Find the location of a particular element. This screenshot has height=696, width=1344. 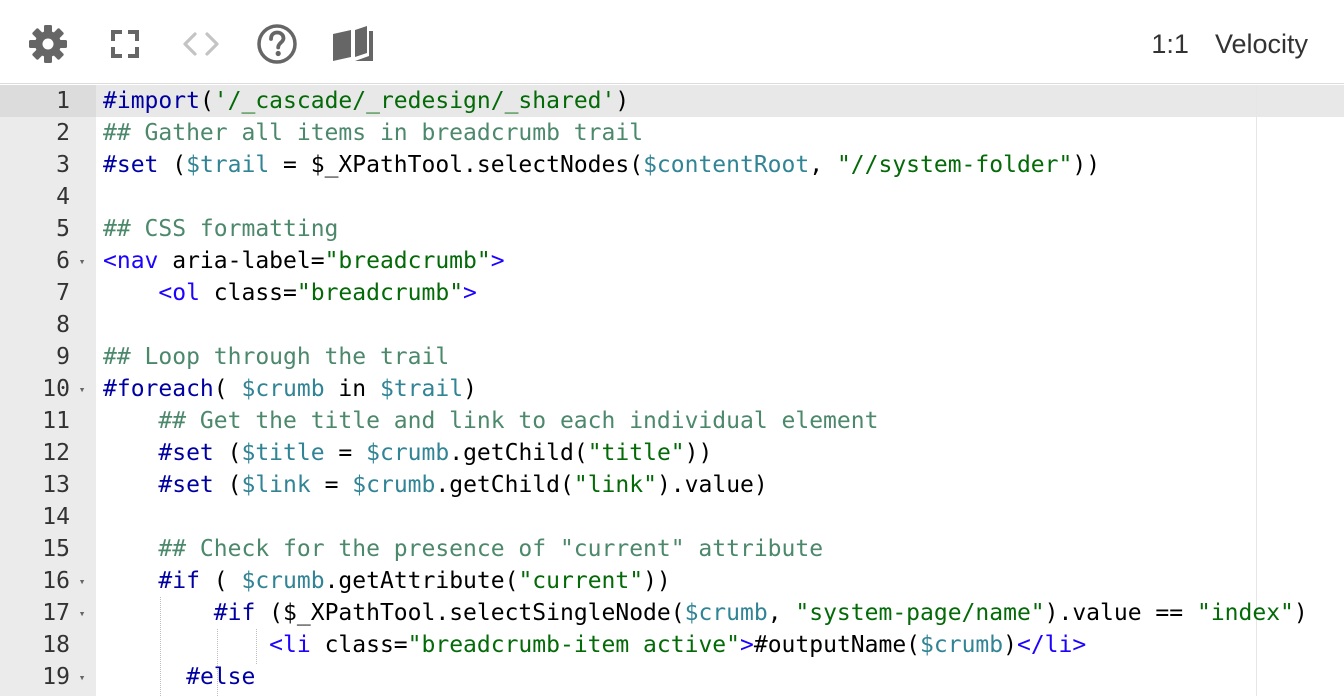

line-number: 6 ▾ is located at coordinates (48, 261).